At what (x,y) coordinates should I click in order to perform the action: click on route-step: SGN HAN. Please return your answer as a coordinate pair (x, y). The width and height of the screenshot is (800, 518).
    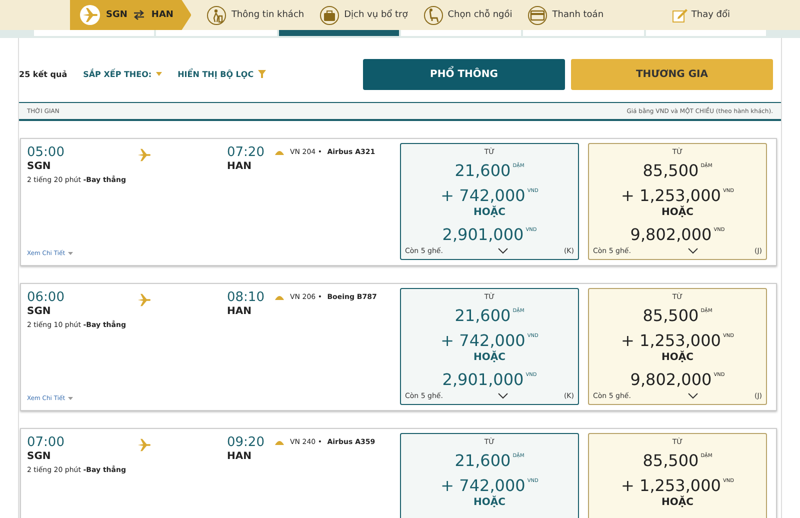
    Looking at the image, I should click on (131, 15).